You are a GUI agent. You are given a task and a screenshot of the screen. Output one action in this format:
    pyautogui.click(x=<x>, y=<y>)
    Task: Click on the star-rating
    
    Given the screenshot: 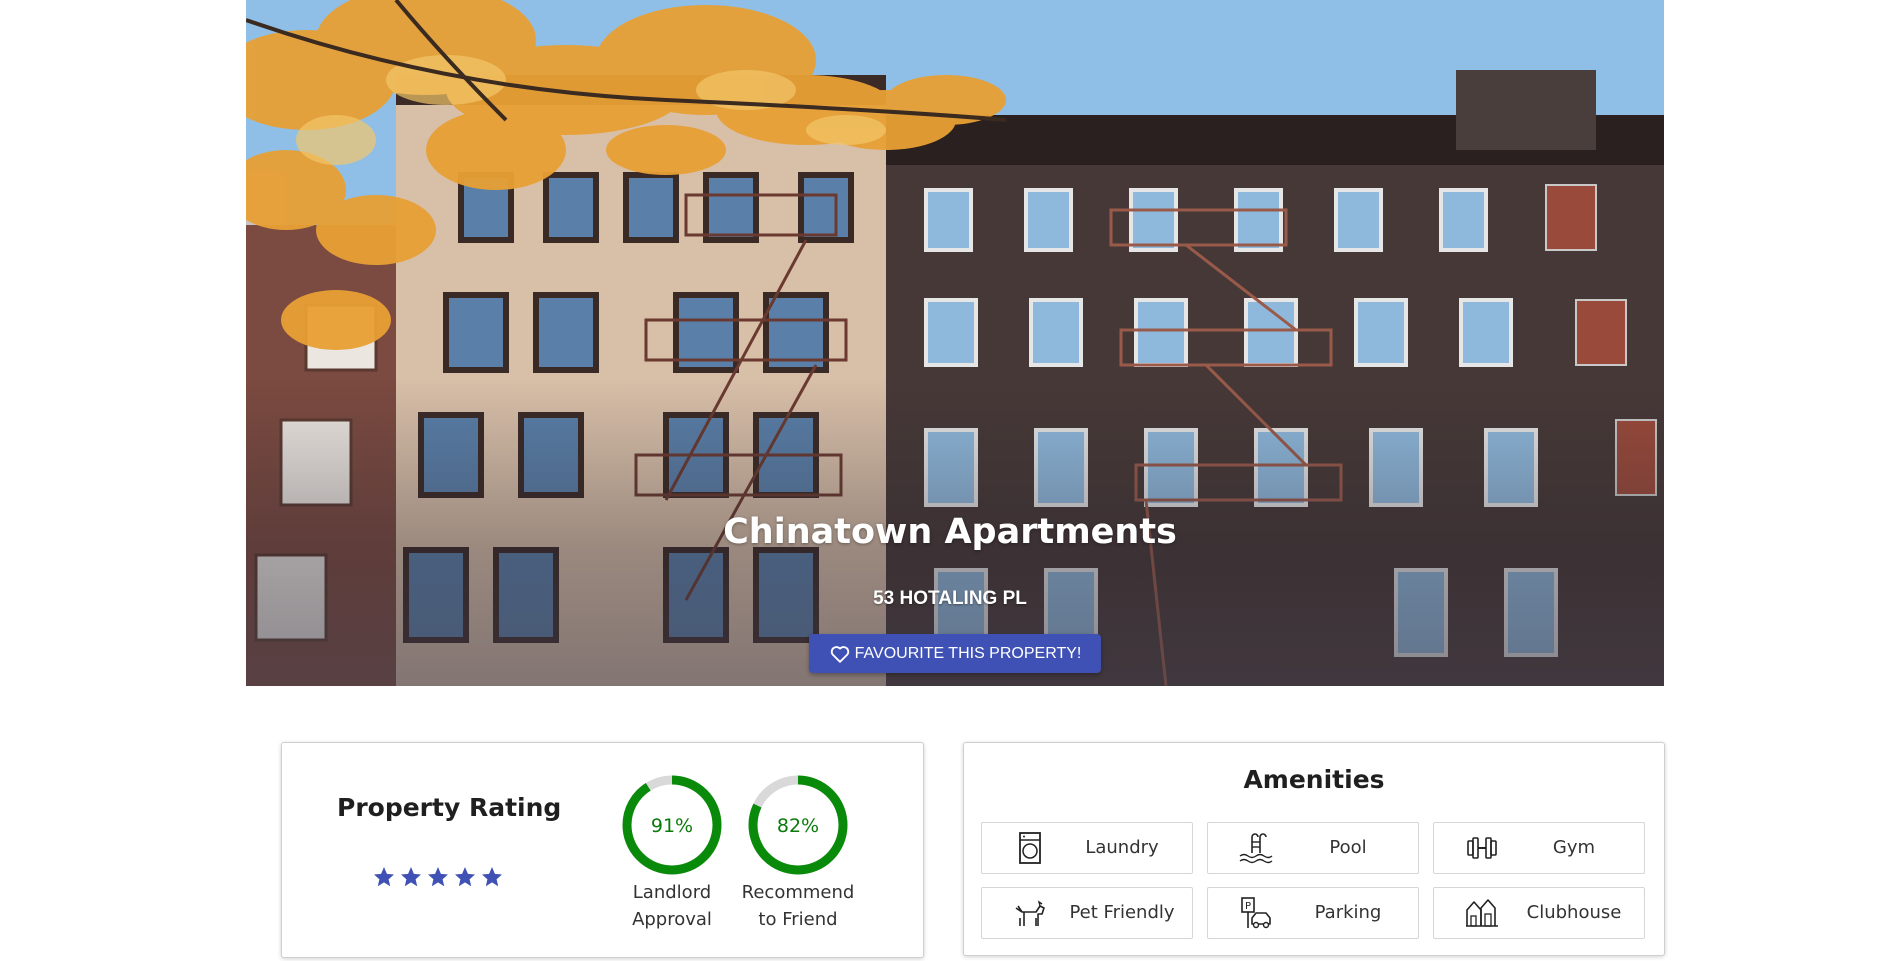 What is the action you would take?
    pyautogui.click(x=438, y=877)
    